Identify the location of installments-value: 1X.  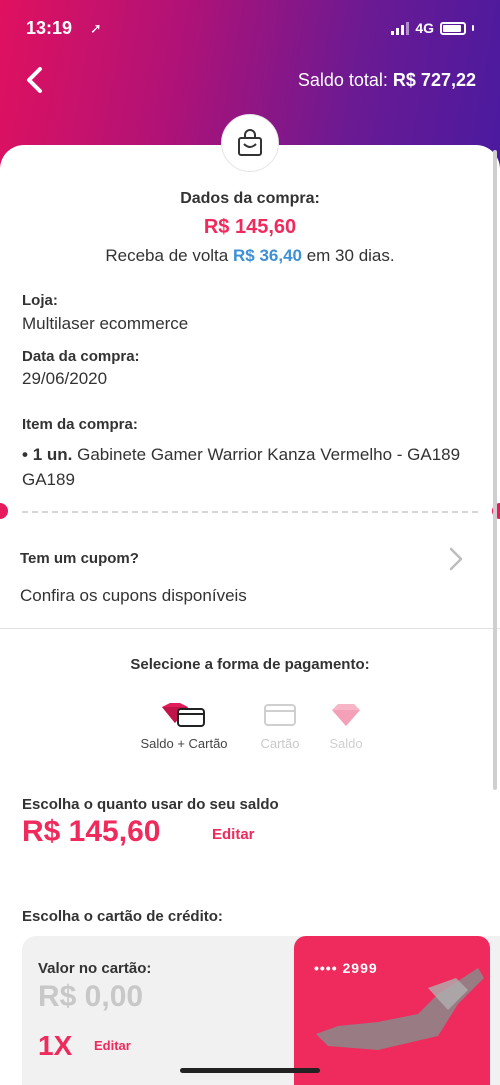
(55, 1045).